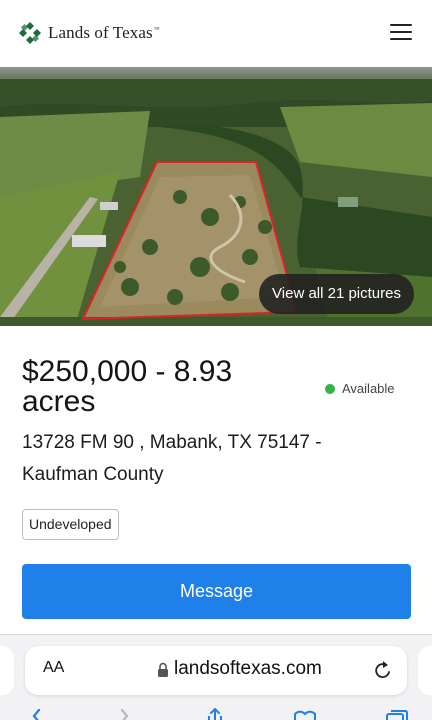 The height and width of the screenshot is (720, 432). Describe the element at coordinates (127, 386) in the screenshot. I see `listing-price-title: $250,000 - 8.93 acres` at that location.